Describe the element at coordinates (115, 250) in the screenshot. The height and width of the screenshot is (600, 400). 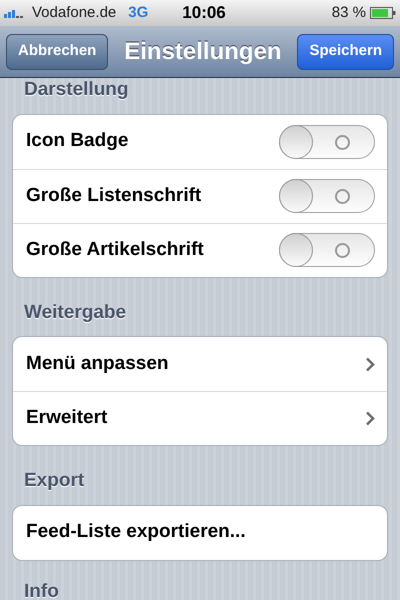
I see `row-label: Große Artikelschrift` at that location.